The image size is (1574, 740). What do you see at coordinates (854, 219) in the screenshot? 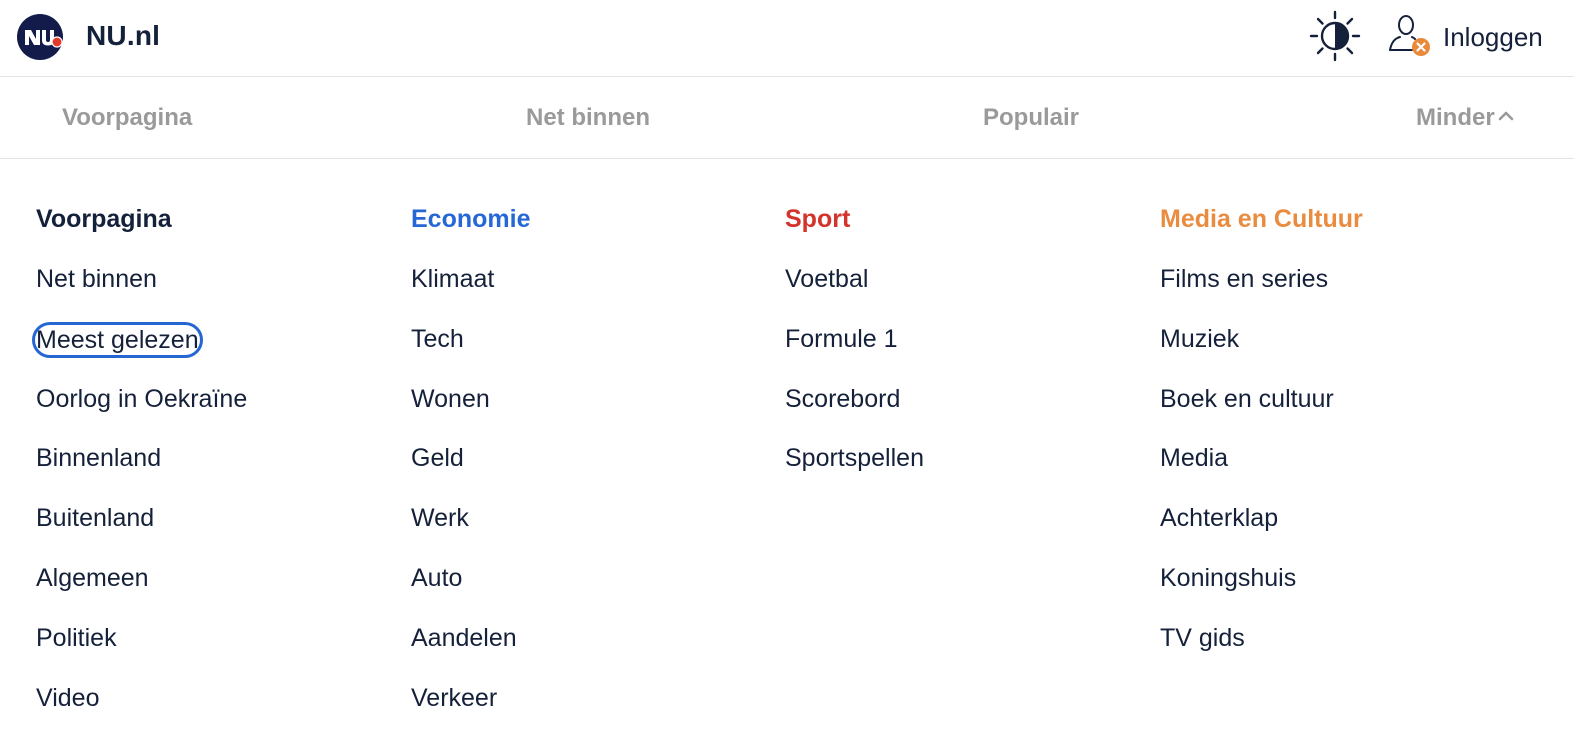
I see `column-heading: Sport` at bounding box center [854, 219].